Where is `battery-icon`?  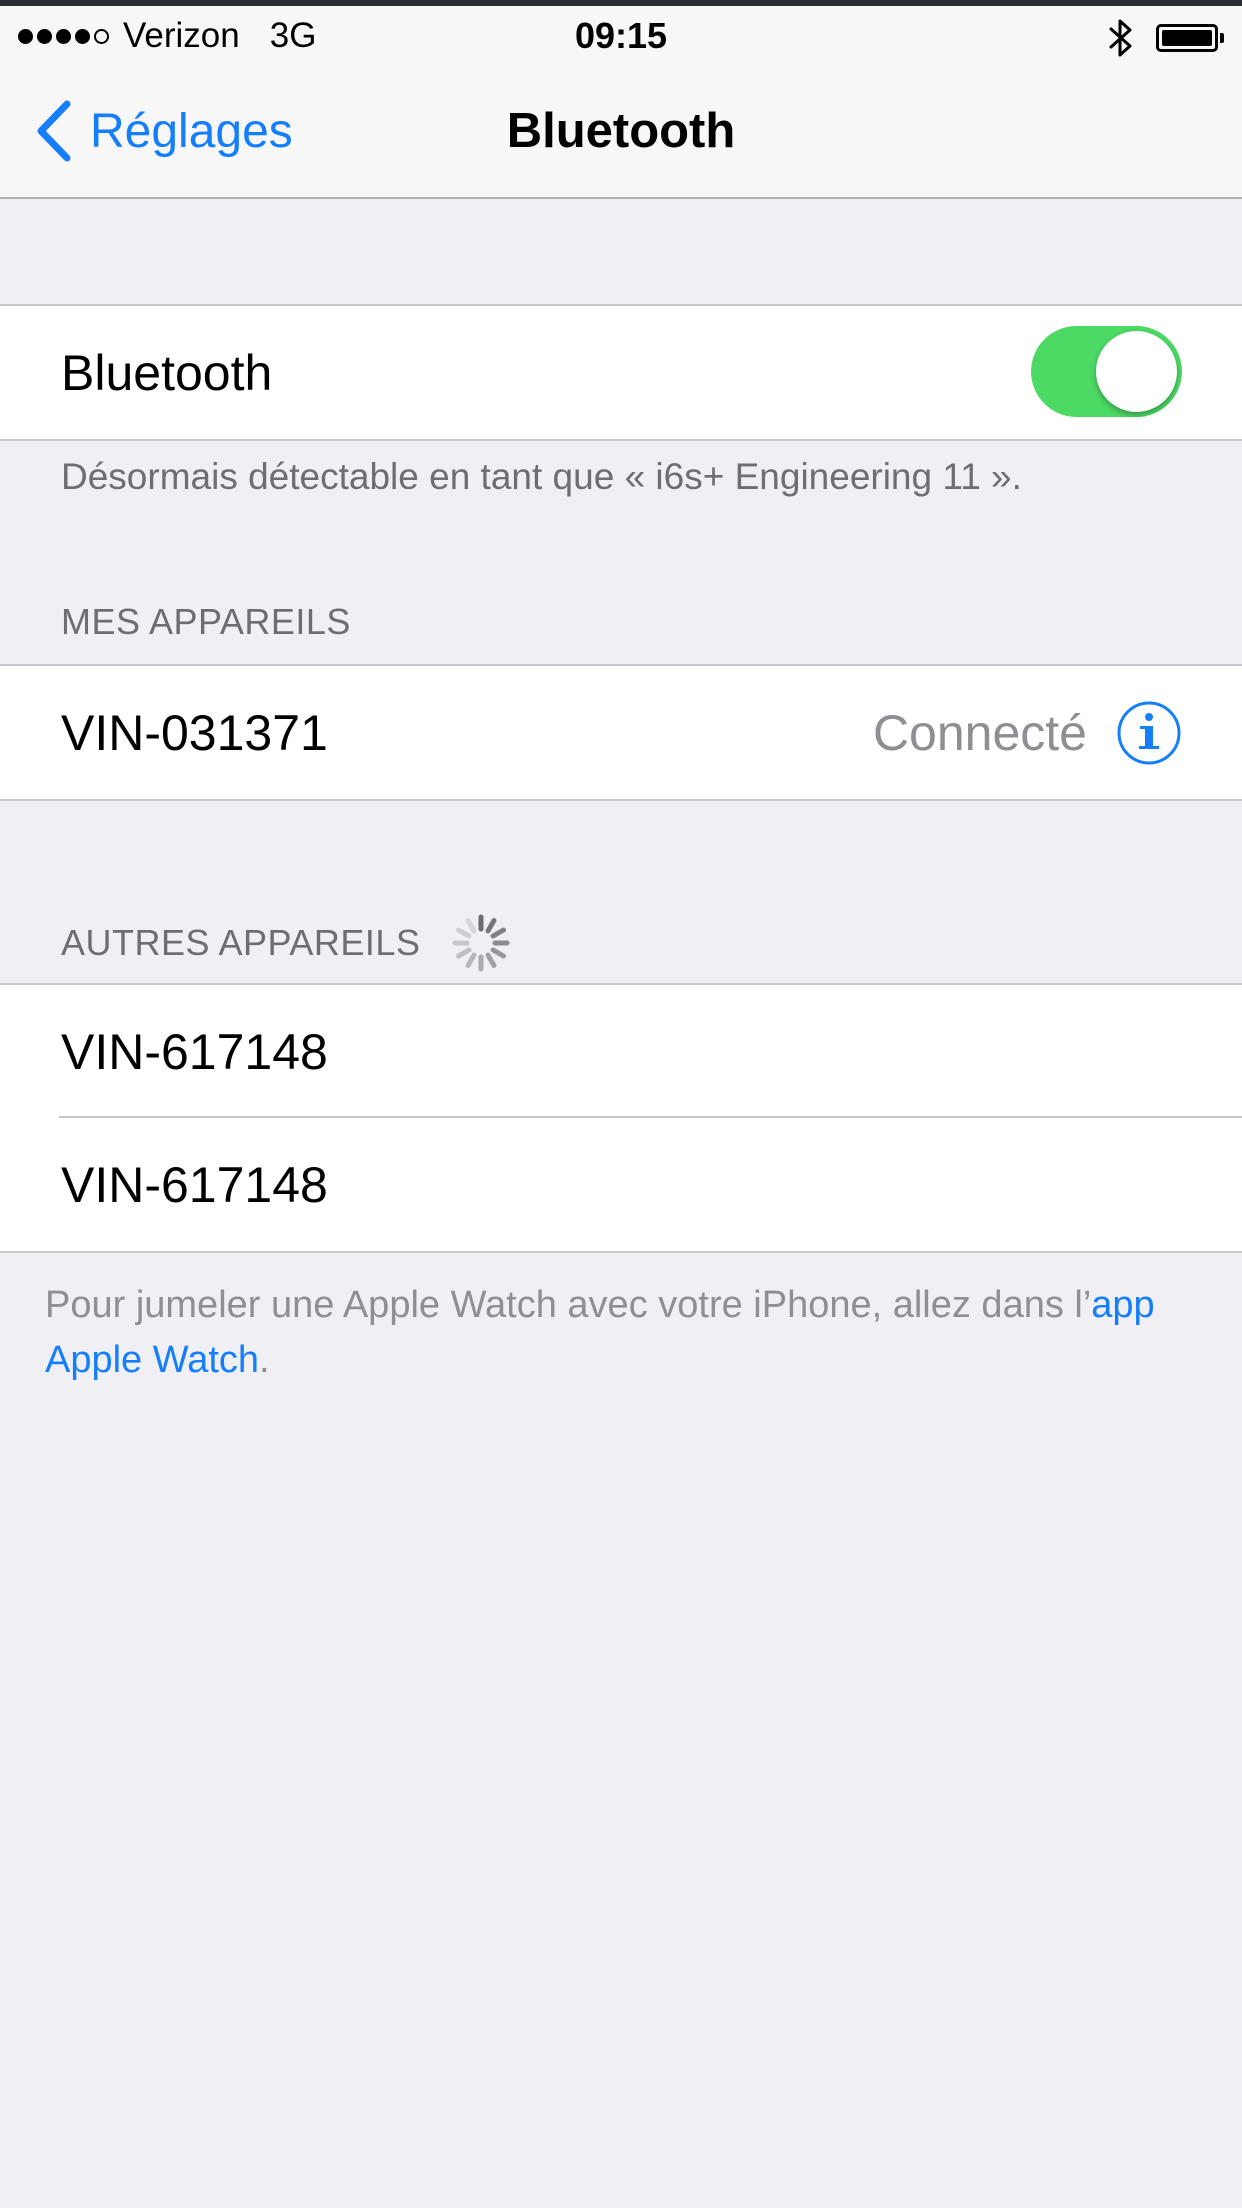
battery-icon is located at coordinates (1187, 38).